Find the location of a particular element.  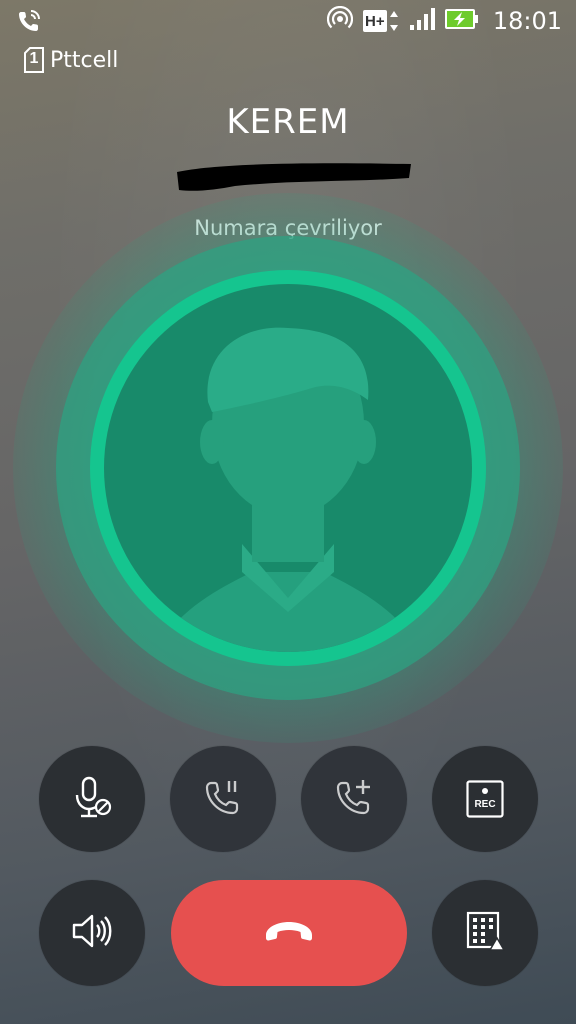

hotspot-icon is located at coordinates (339, 20).